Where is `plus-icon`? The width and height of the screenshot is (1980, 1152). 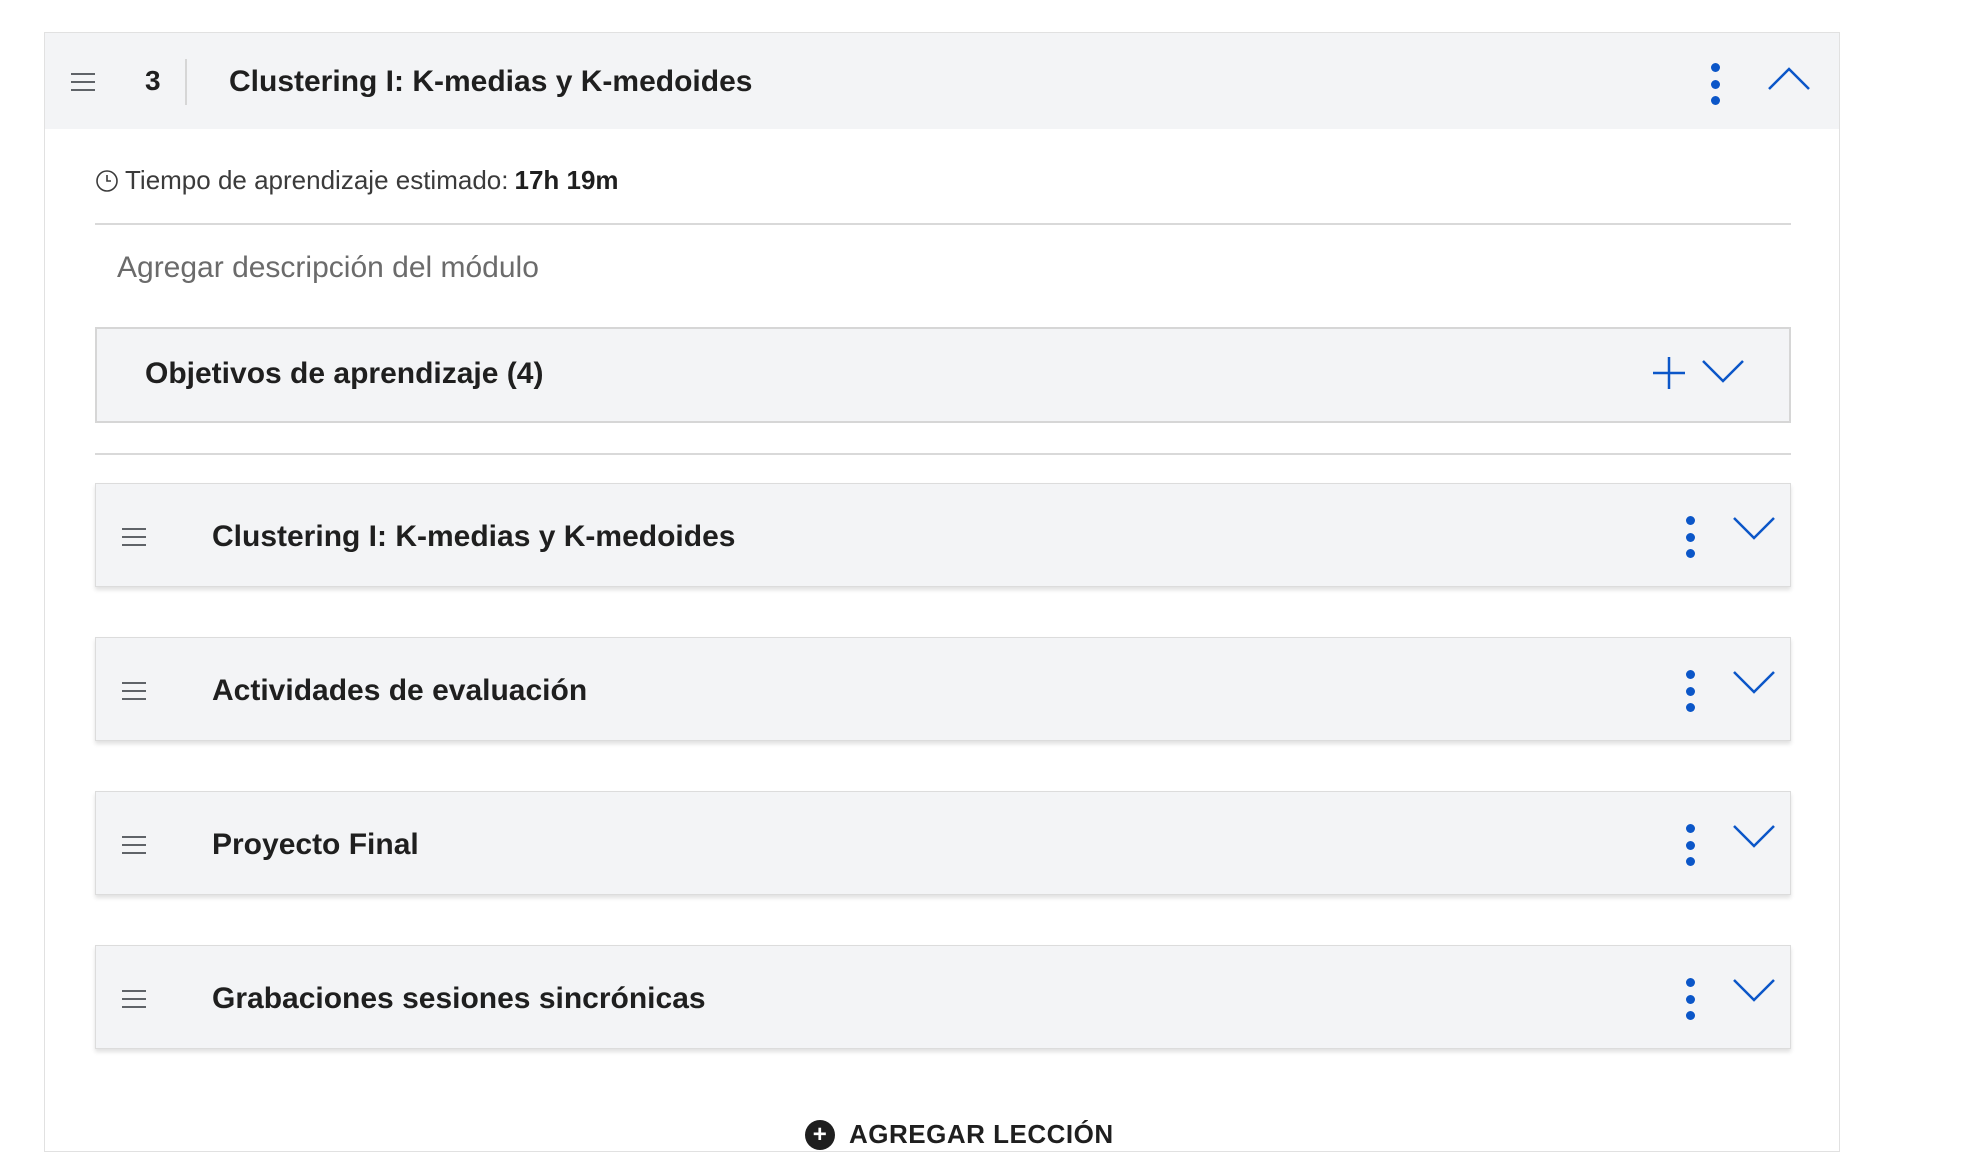 plus-icon is located at coordinates (1669, 373).